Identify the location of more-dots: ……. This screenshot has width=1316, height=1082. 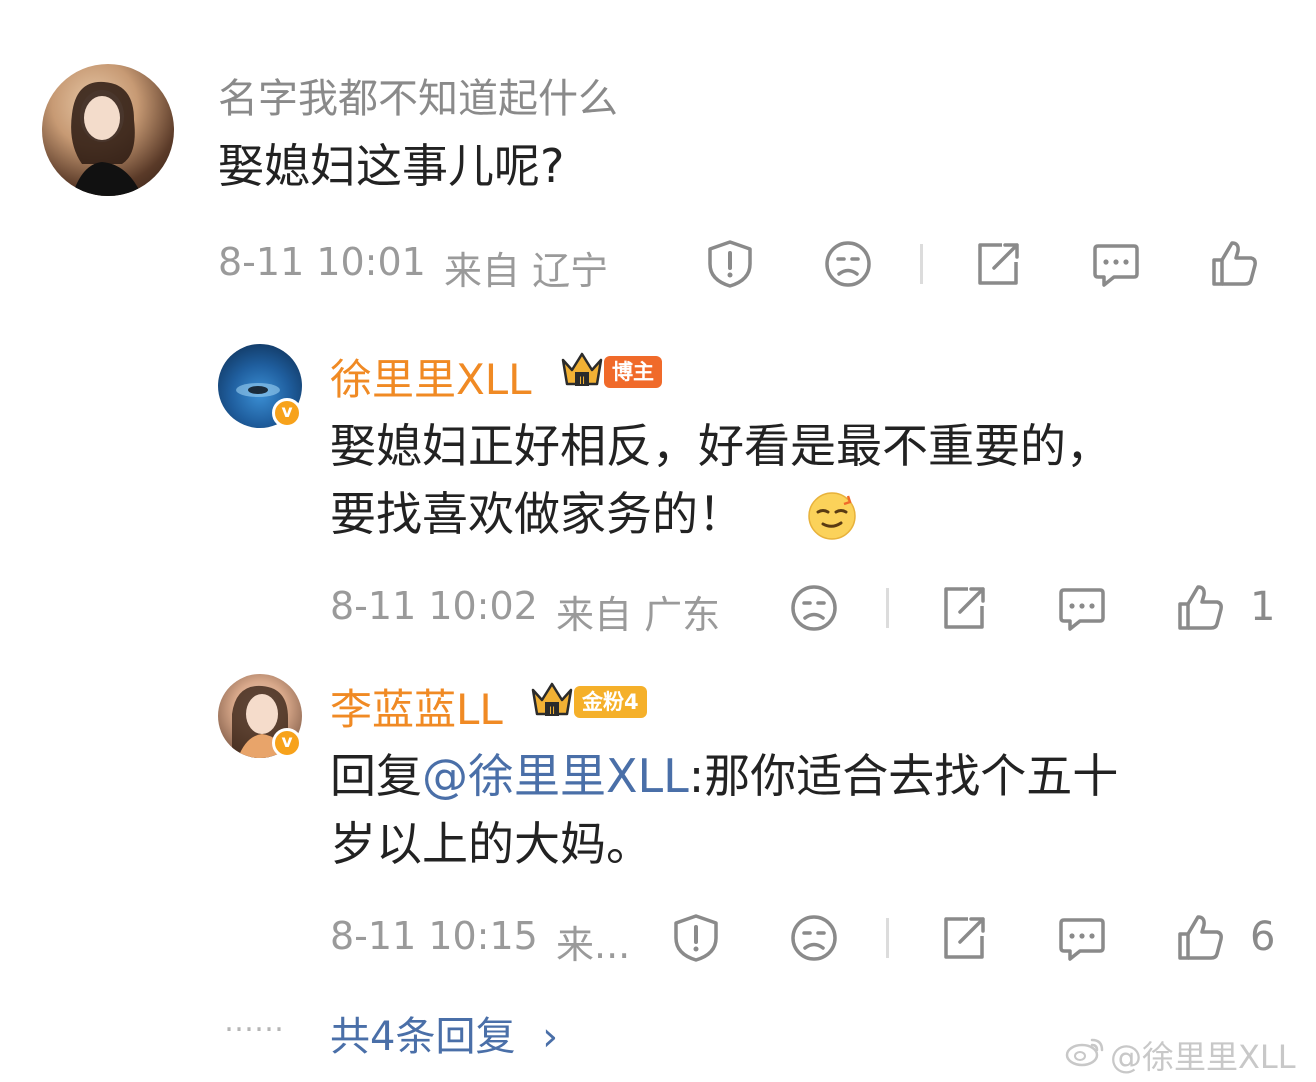
(254, 1021).